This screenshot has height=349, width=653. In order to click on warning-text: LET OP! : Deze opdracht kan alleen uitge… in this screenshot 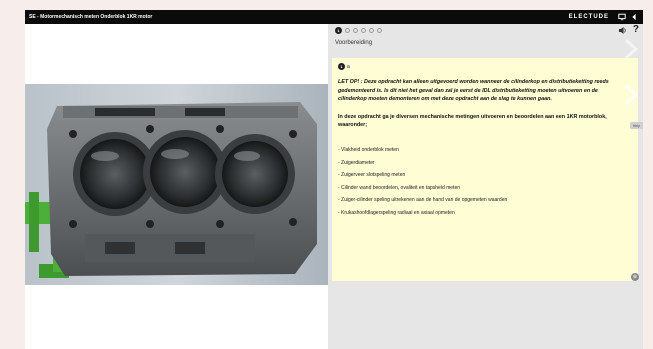, I will do `click(473, 91)`.